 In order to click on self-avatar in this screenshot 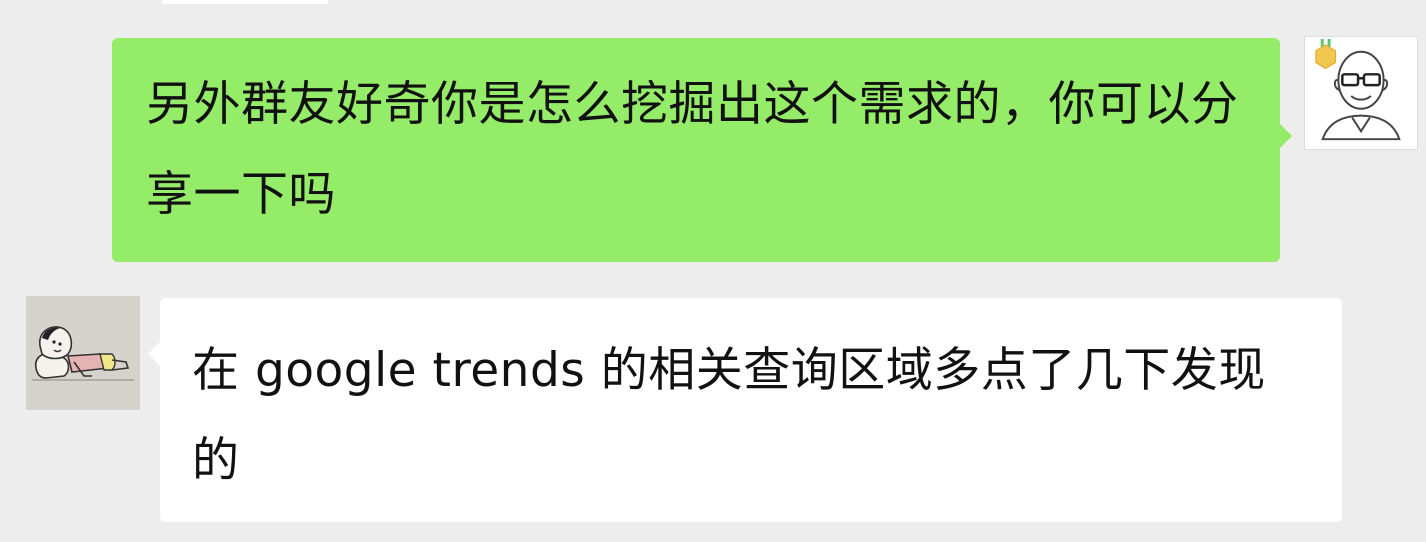, I will do `click(1361, 93)`.